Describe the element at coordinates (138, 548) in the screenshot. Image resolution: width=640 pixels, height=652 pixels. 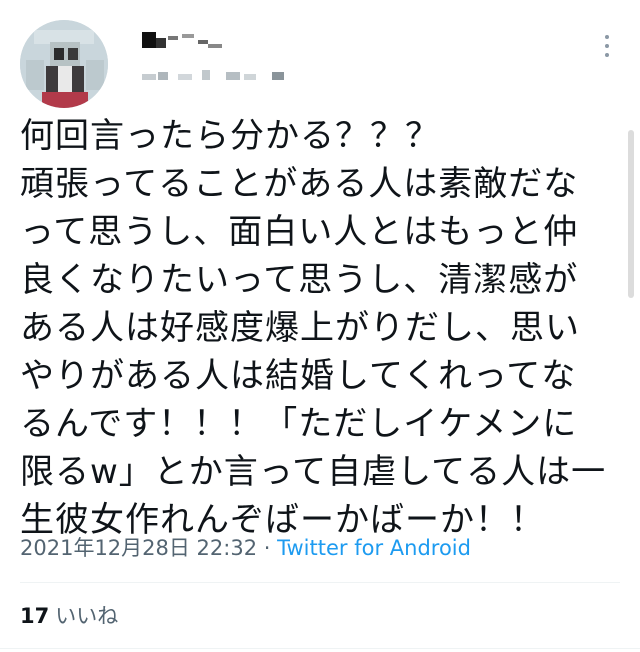
I see `tweet-timestamp: 2021年12月28日 22:32` at that location.